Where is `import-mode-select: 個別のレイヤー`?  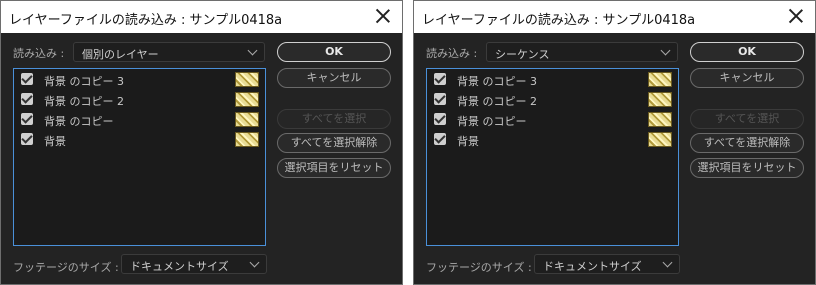 import-mode-select: 個別のレイヤー is located at coordinates (169, 52).